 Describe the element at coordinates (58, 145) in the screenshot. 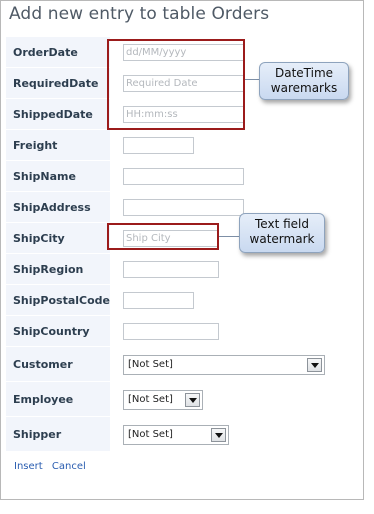

I see `field-label: Freight` at that location.